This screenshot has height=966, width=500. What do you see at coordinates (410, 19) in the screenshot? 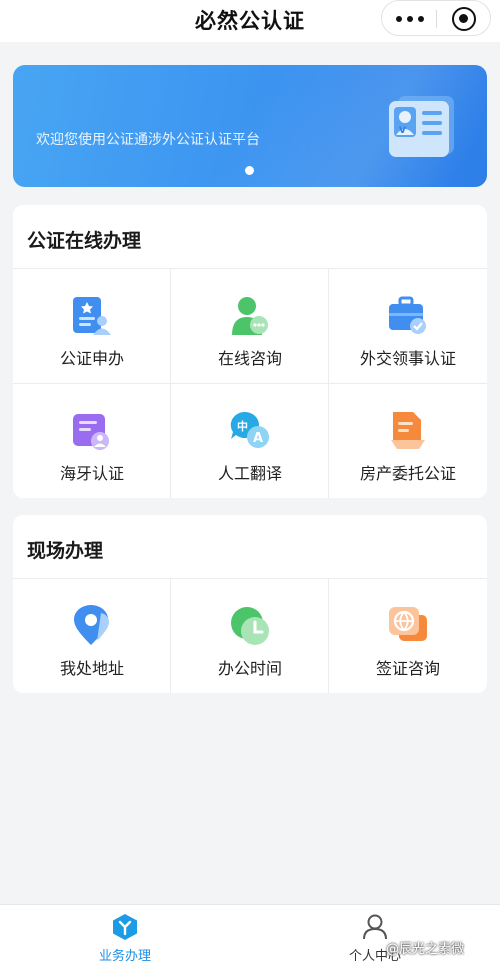
I see `more-icon` at bounding box center [410, 19].